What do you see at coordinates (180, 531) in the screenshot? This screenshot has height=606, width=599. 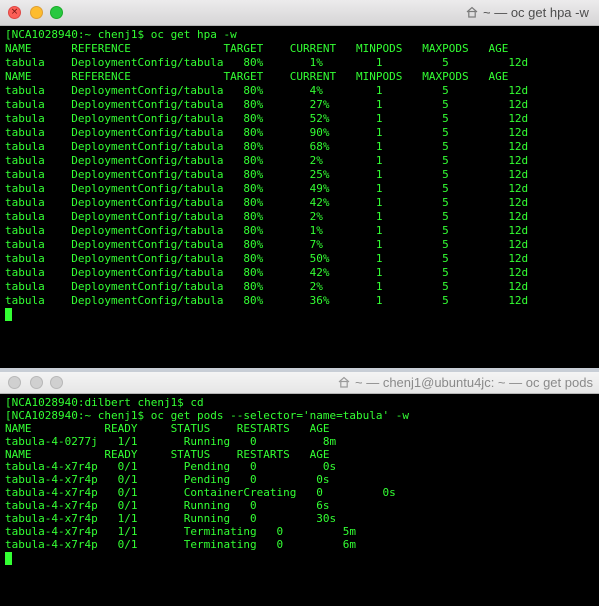 I see `terminal-line: tabula-4-x7r4p 1/1 Terminating 0 5m` at bounding box center [180, 531].